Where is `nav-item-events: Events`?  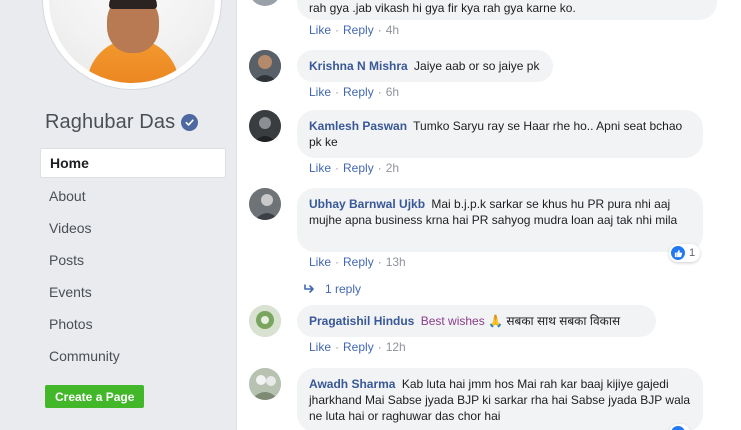
nav-item-events: Events is located at coordinates (133, 292).